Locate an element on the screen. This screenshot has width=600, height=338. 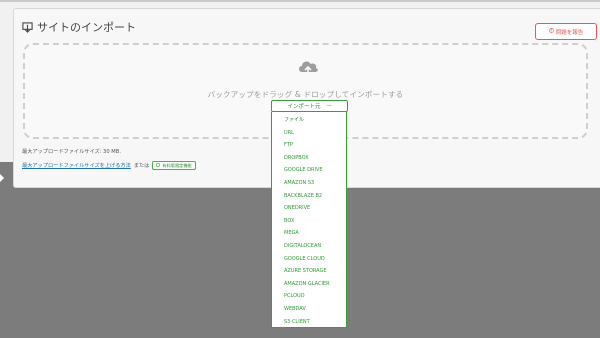
collapse-icon: — is located at coordinates (329, 106).